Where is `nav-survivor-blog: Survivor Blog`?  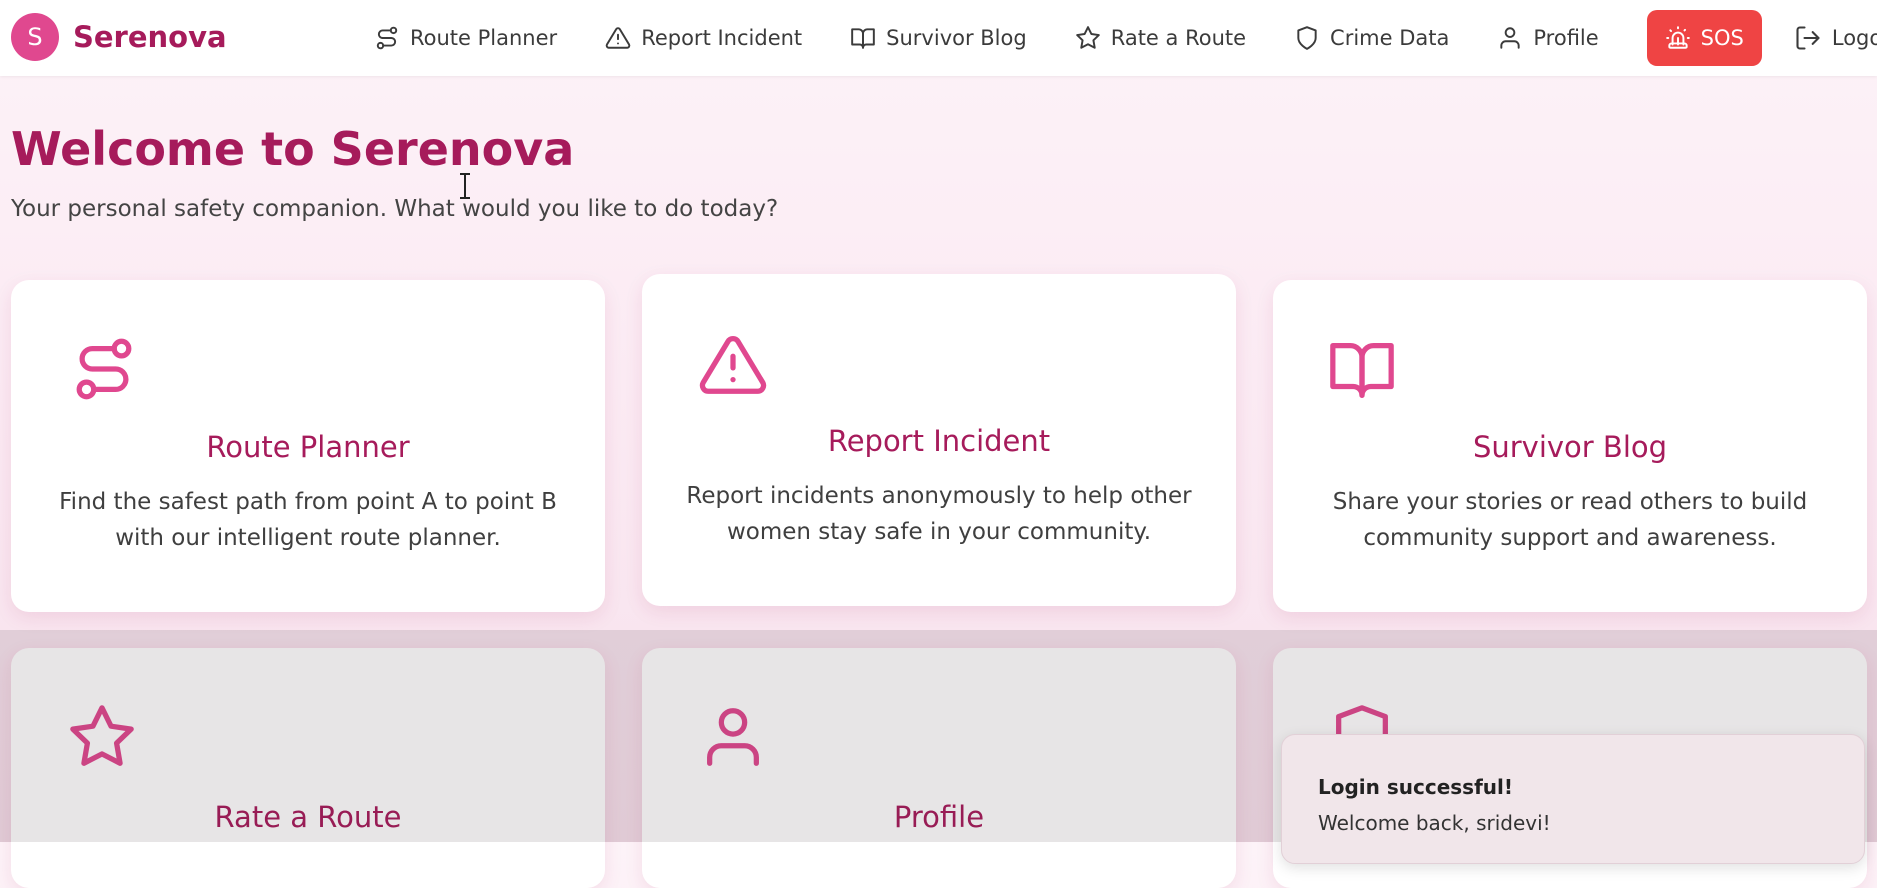
nav-survivor-blog: Survivor Blog is located at coordinates (938, 38).